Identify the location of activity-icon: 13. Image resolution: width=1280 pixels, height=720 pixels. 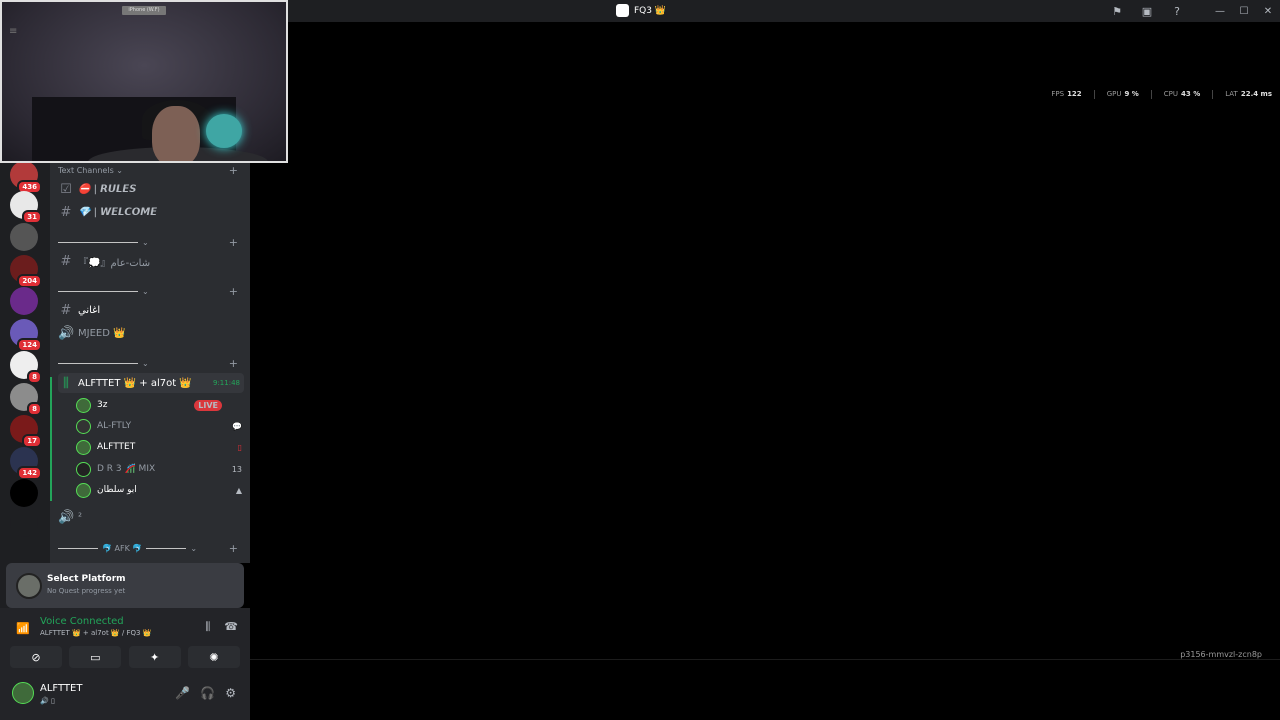
(236, 469).